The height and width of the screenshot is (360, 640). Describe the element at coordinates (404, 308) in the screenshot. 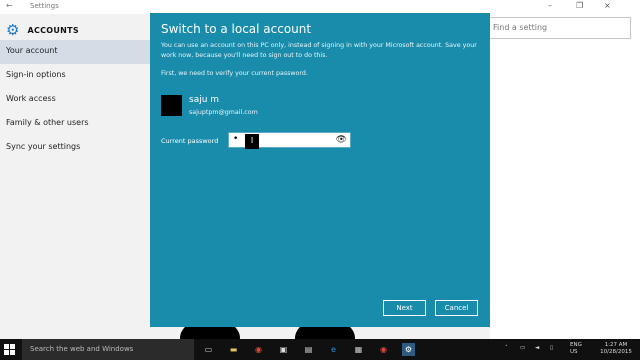

I see `next-button: Next` at that location.